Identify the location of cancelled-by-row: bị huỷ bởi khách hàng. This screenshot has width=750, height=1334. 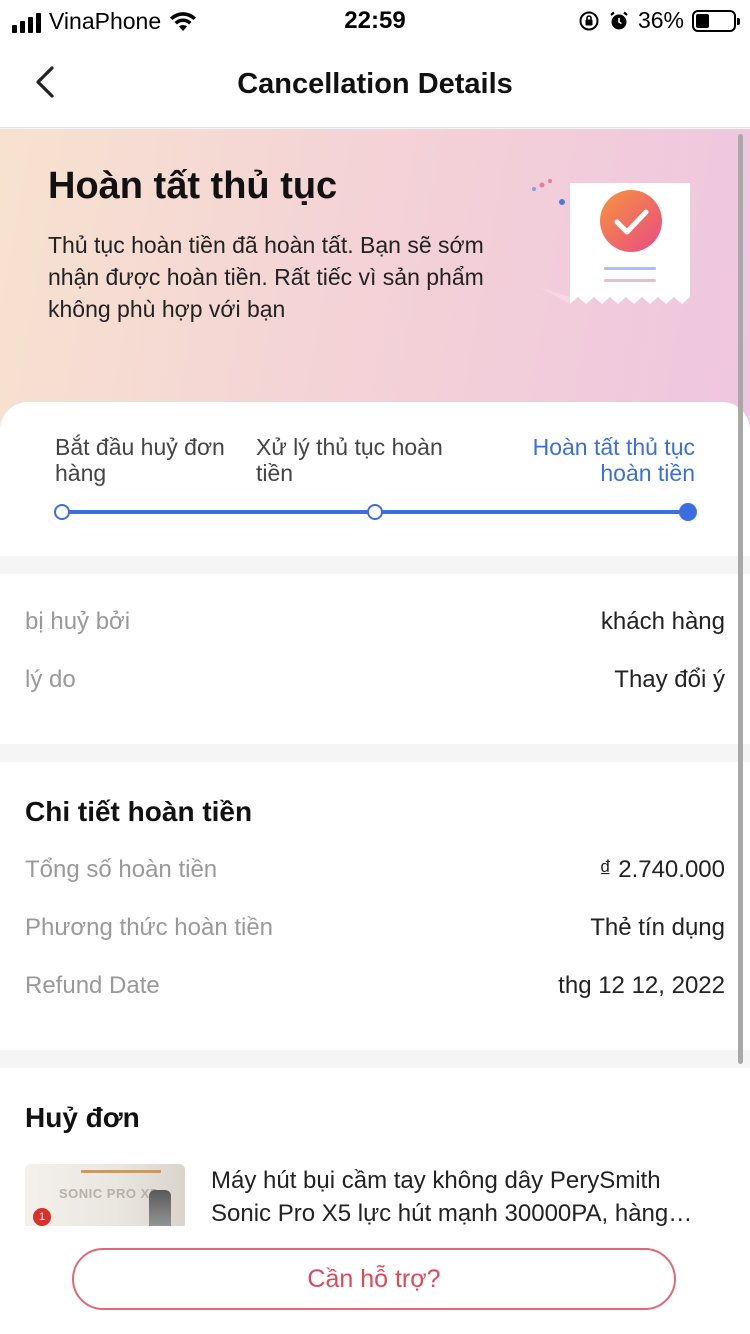
(375, 624).